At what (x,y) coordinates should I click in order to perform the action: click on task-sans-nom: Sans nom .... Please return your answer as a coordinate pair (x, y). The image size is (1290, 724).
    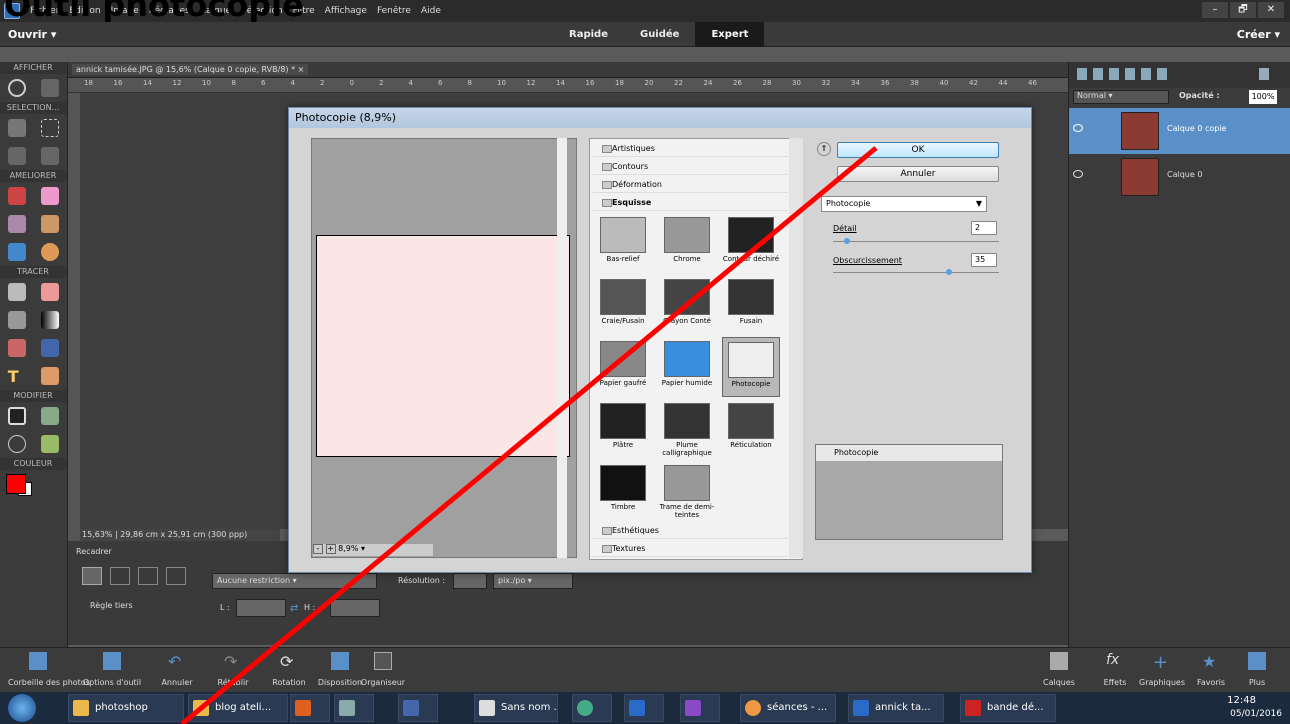
    Looking at the image, I should click on (516, 708).